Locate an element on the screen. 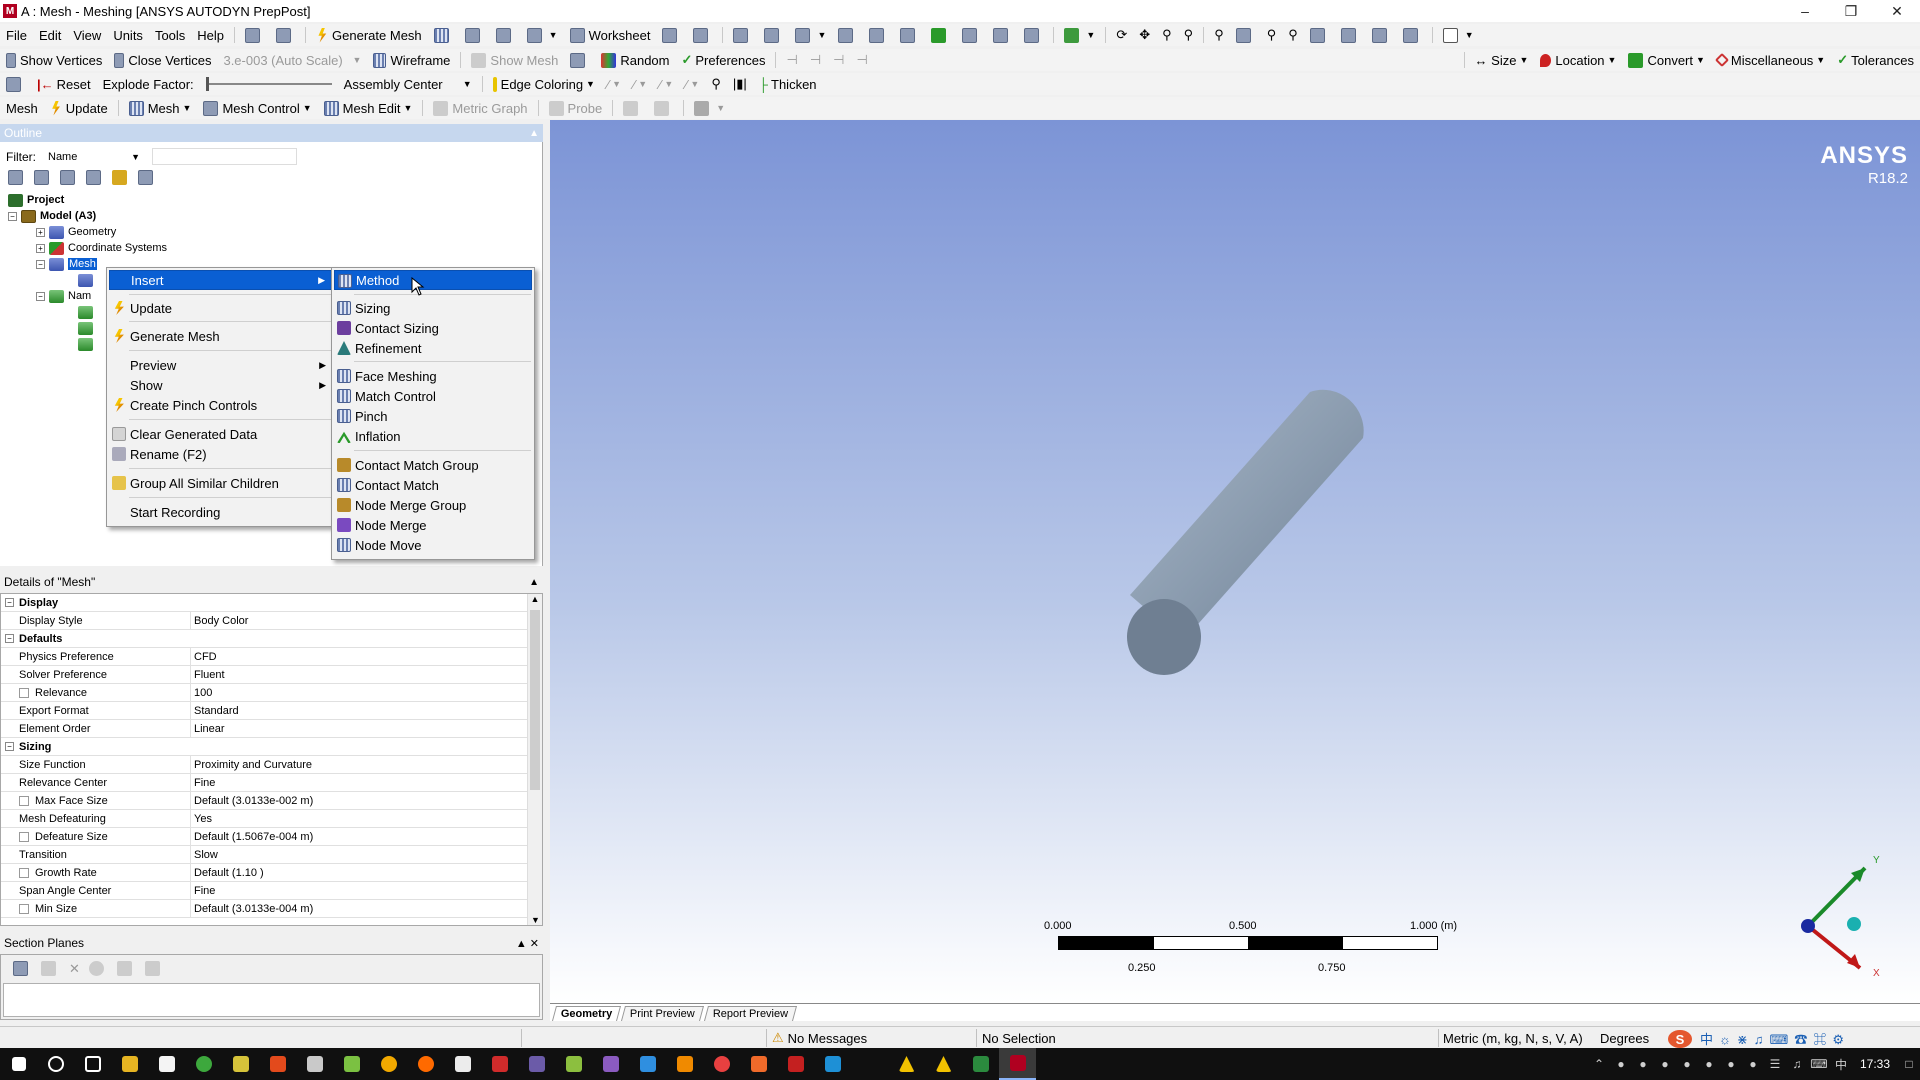 This screenshot has height=1080, width=1920. ime-icon: 中 is located at coordinates (1841, 1064).